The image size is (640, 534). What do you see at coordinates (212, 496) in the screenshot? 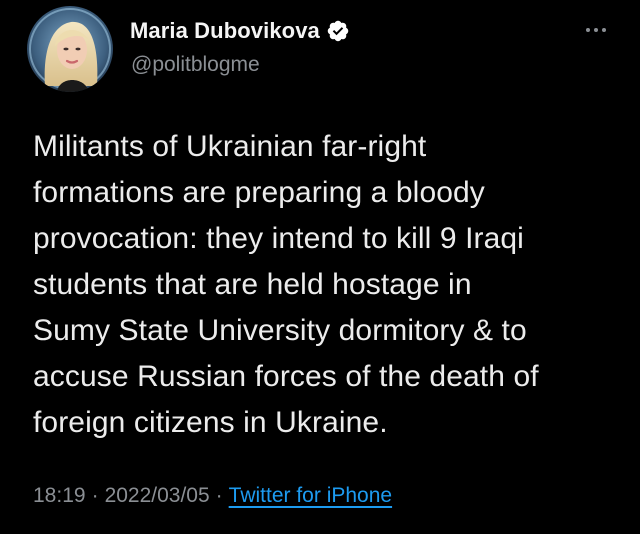
I see `tweet-metadata: 18:19 · 2022/03/05 · Twitter for iPhone` at bounding box center [212, 496].